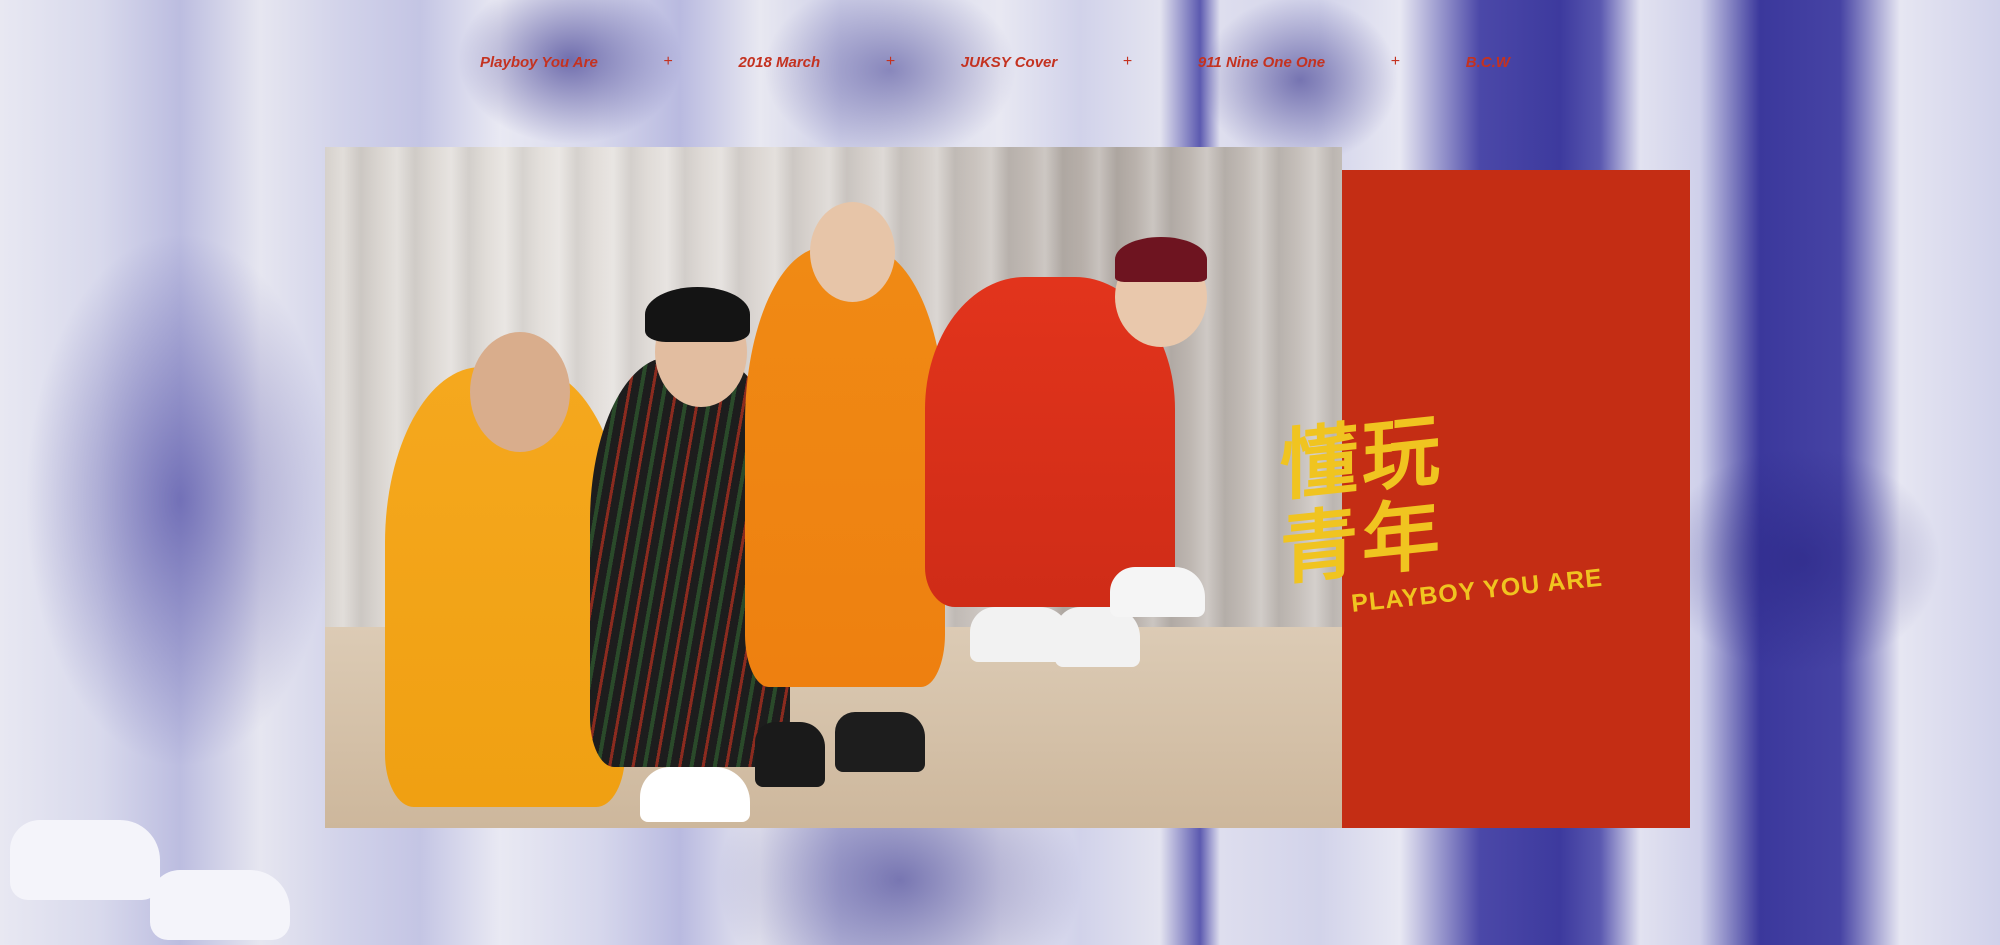  What do you see at coordinates (852, 252) in the screenshot?
I see `person-orange-head` at bounding box center [852, 252].